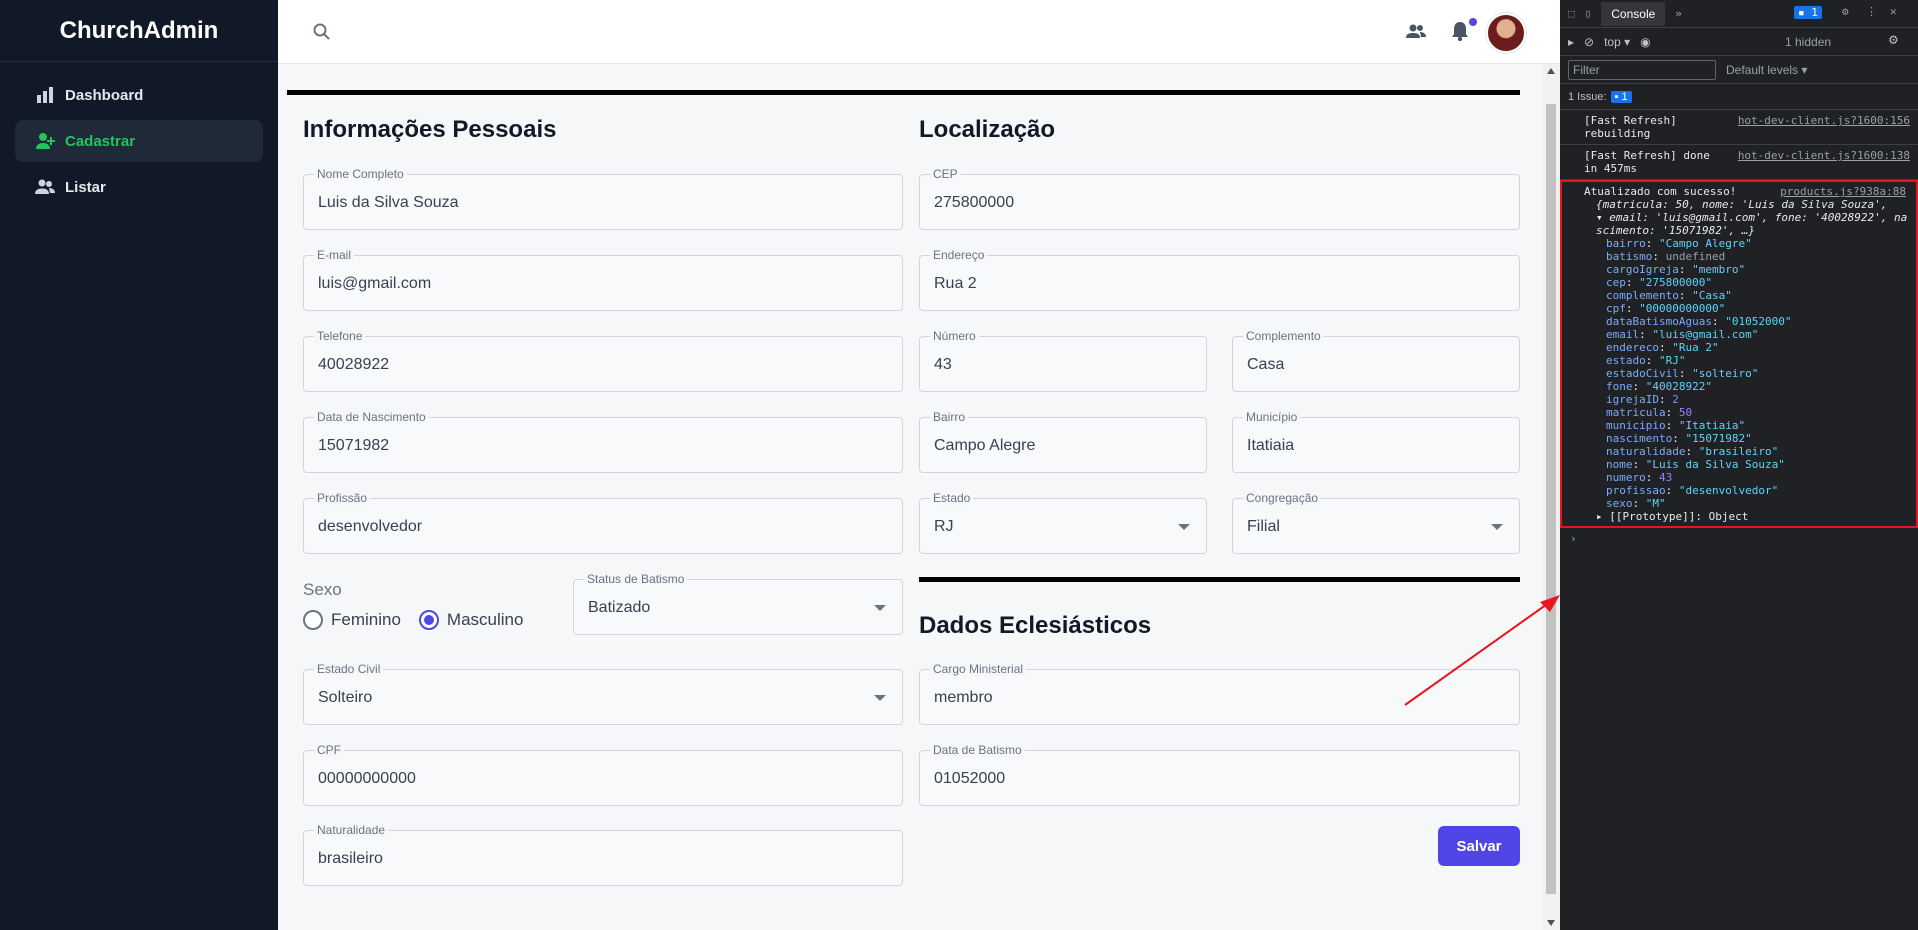 The height and width of the screenshot is (930, 1918). I want to click on sidebar-toggle-icon: ▸, so click(1571, 42).